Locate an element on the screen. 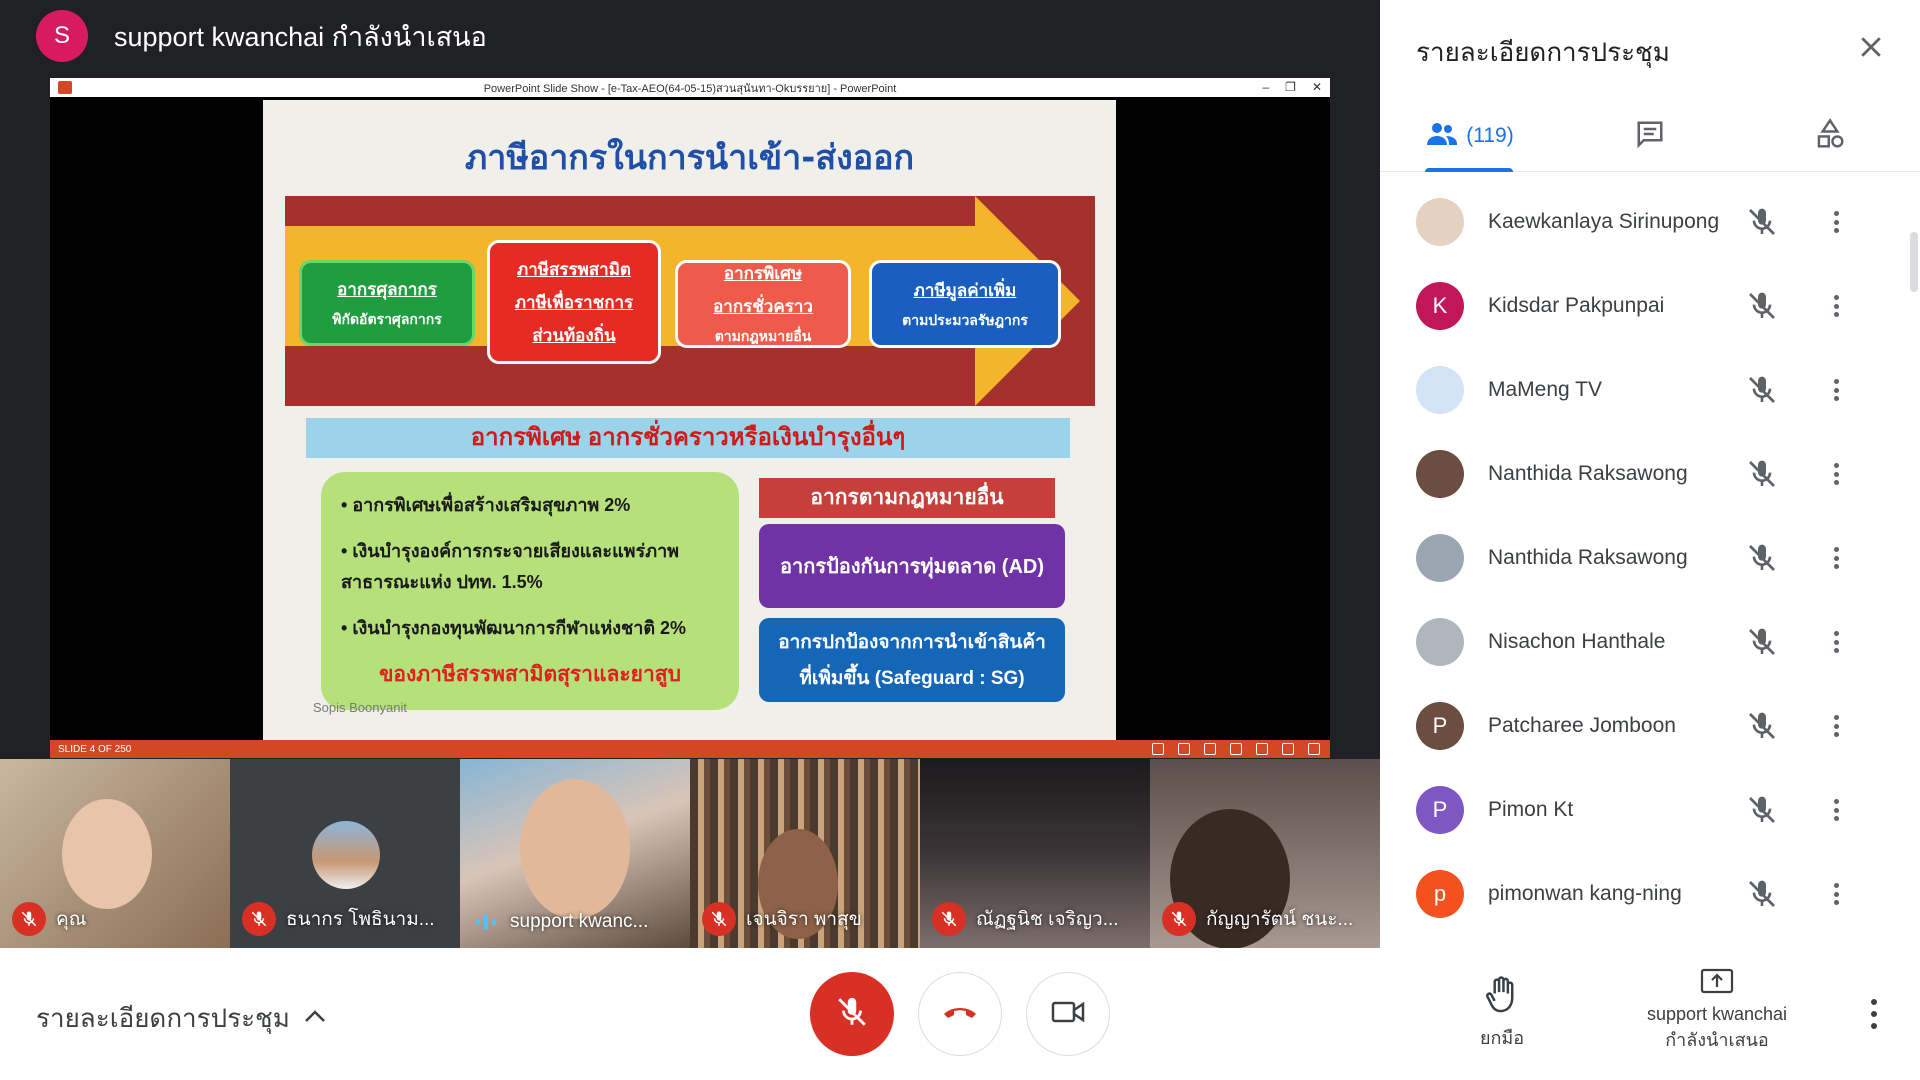 The width and height of the screenshot is (1920, 1080). avatar: P is located at coordinates (1440, 726).